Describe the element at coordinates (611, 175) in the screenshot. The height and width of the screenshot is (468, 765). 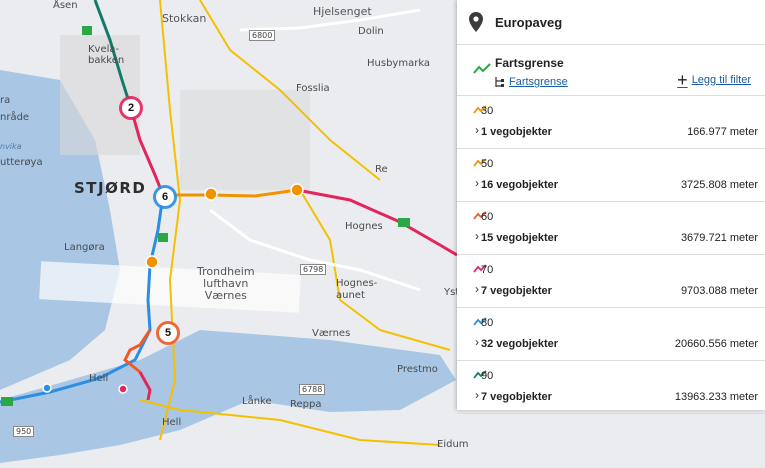
I see `speed-limit-row: 50 › 16 vegobjekter 3725.808 meter` at that location.